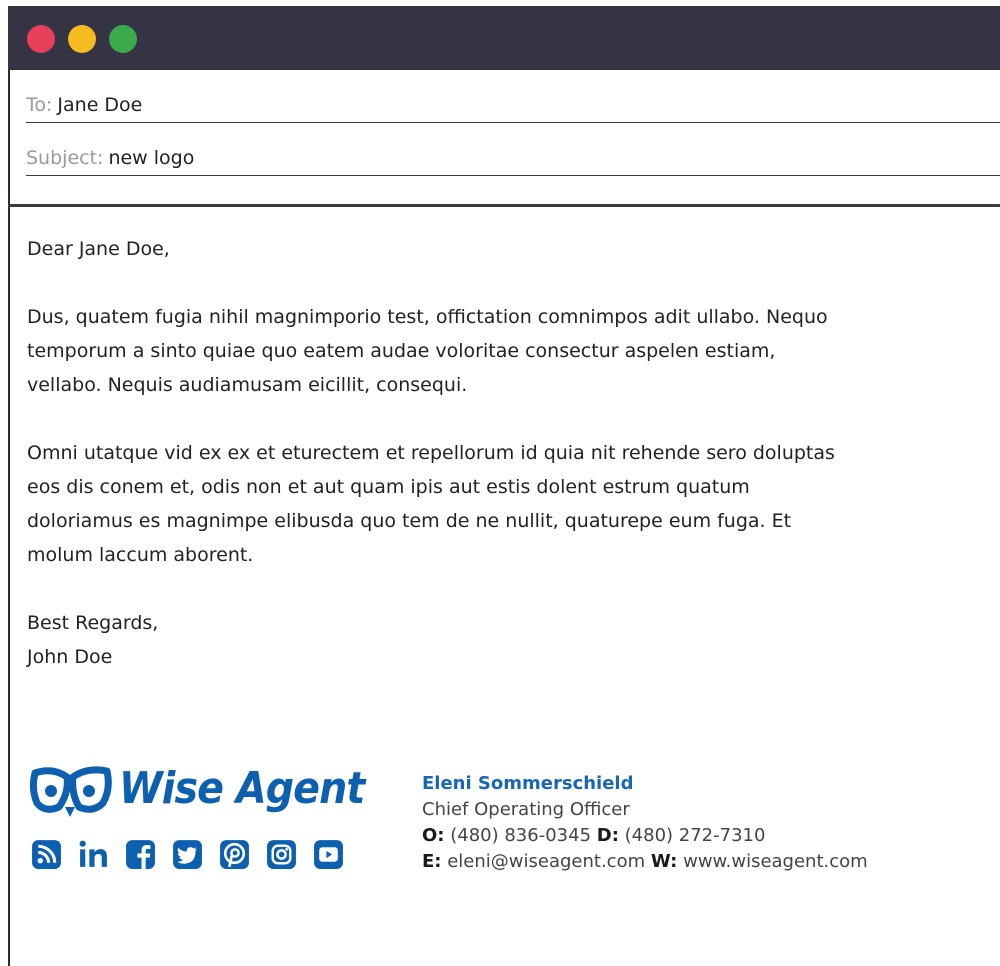  What do you see at coordinates (513, 105) in the screenshot?
I see `to-field: To: Jane Doe` at bounding box center [513, 105].